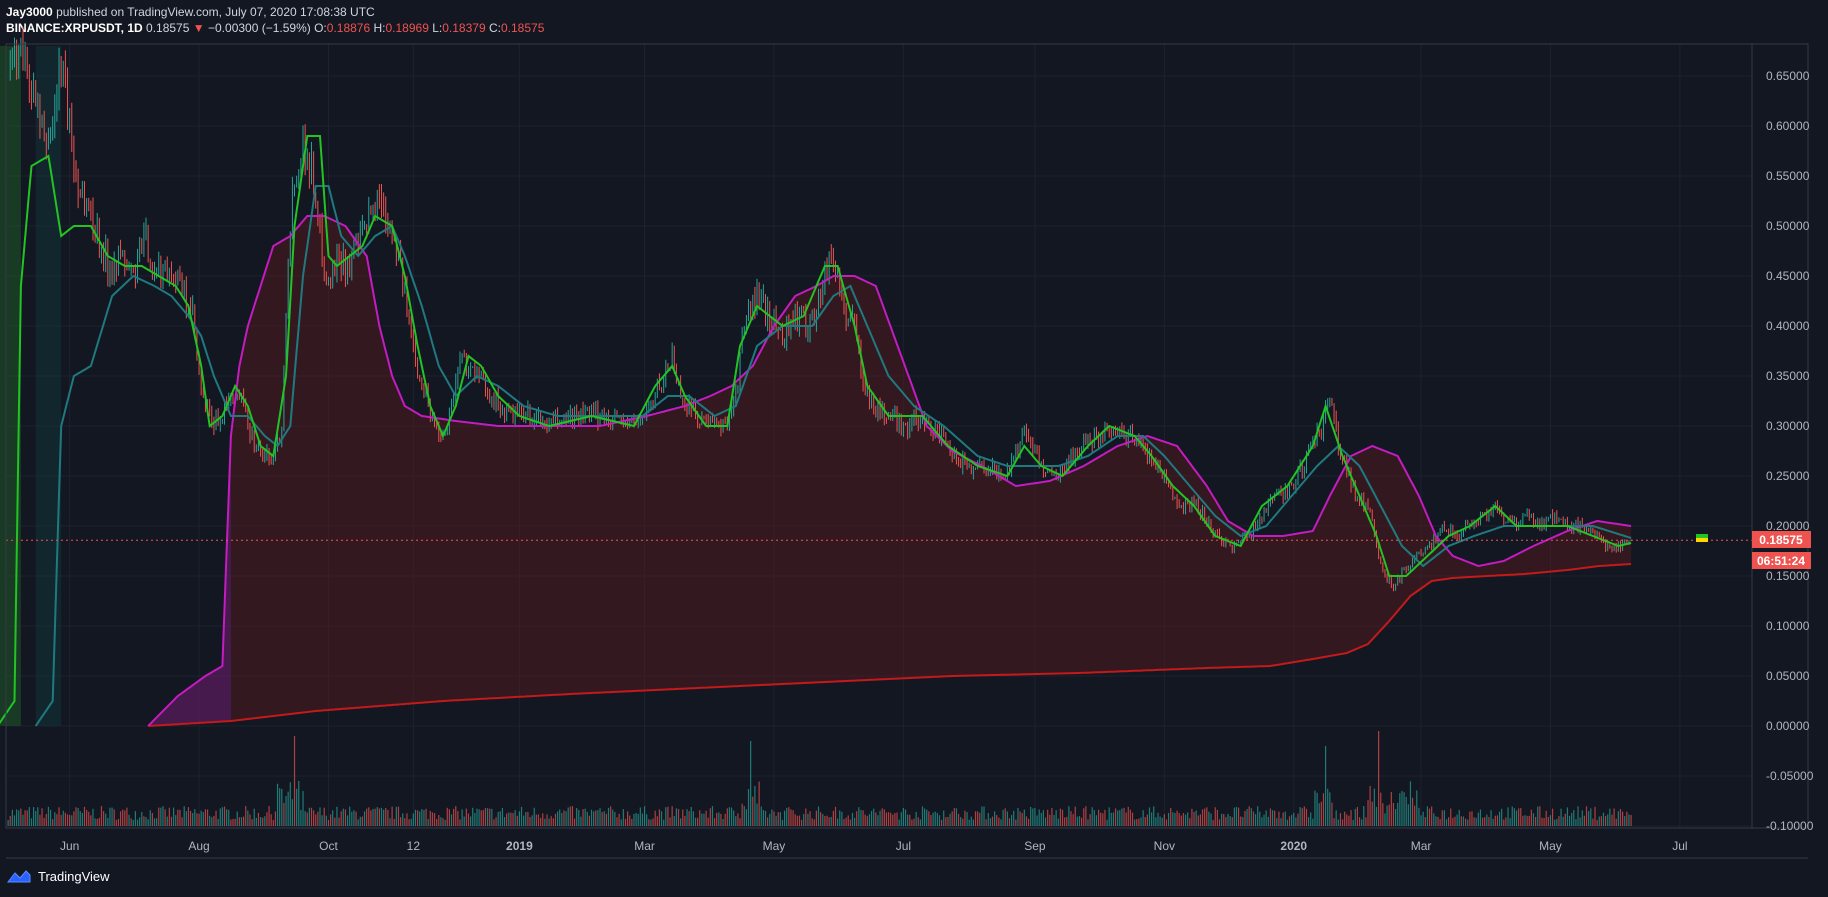  What do you see at coordinates (19, 876) in the screenshot?
I see `tradingview-logo-icon` at bounding box center [19, 876].